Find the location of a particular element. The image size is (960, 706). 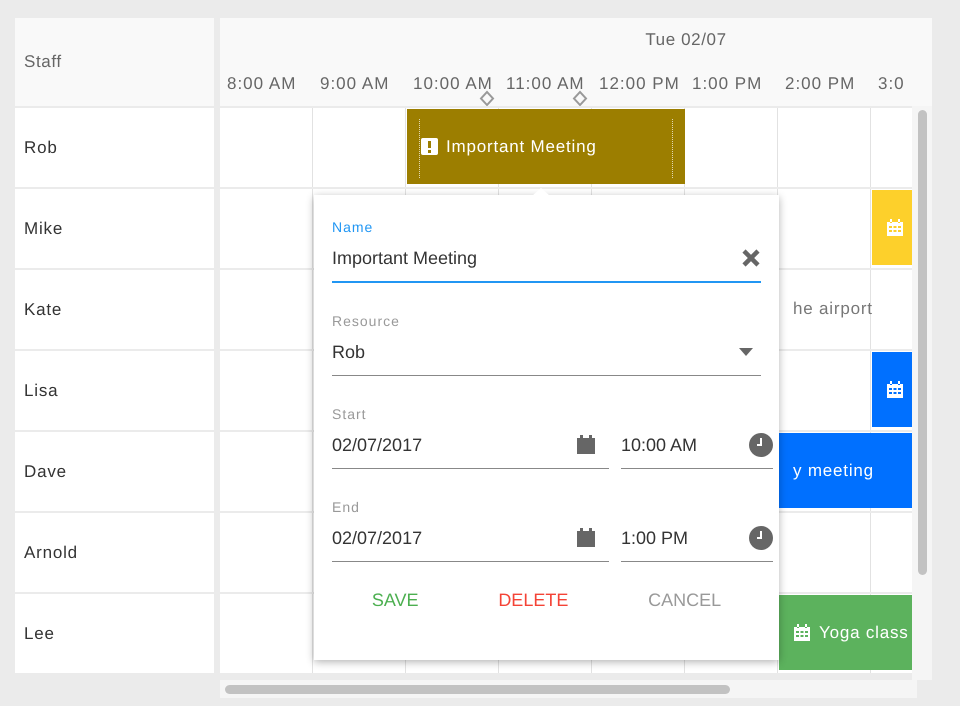

time-field: 10:00 AM is located at coordinates (680, 445).